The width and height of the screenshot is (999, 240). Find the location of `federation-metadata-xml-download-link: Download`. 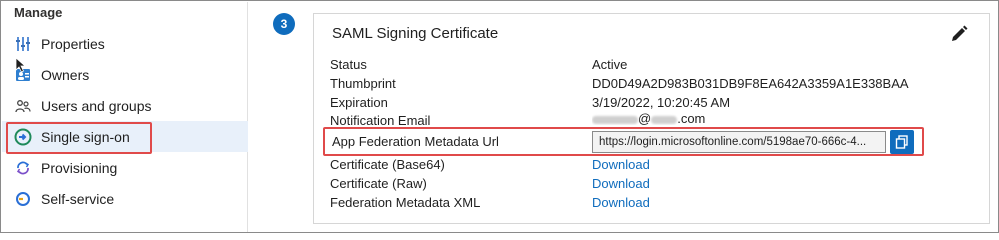

federation-metadata-xml-download-link: Download is located at coordinates (621, 202).